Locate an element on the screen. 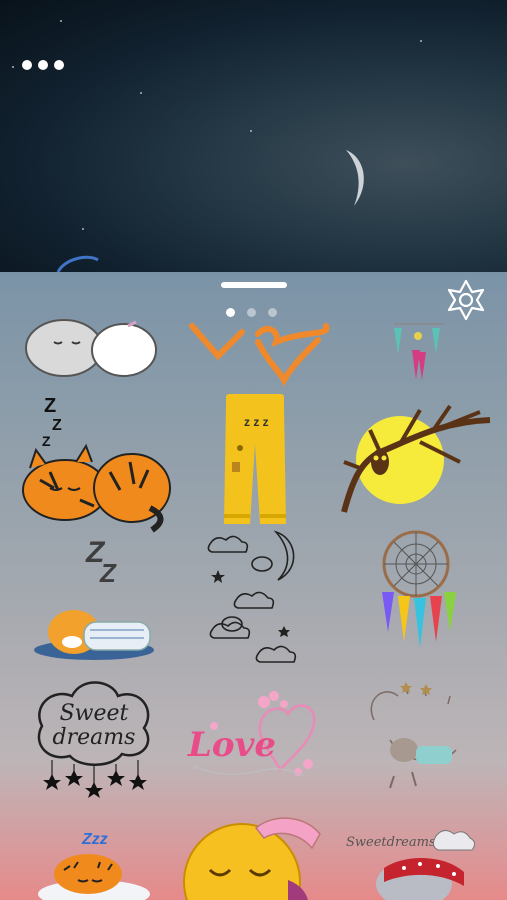 The width and height of the screenshot is (507, 900). sweet-dreams-cloud-sticker: Sweet dreams is located at coordinates (93, 739).